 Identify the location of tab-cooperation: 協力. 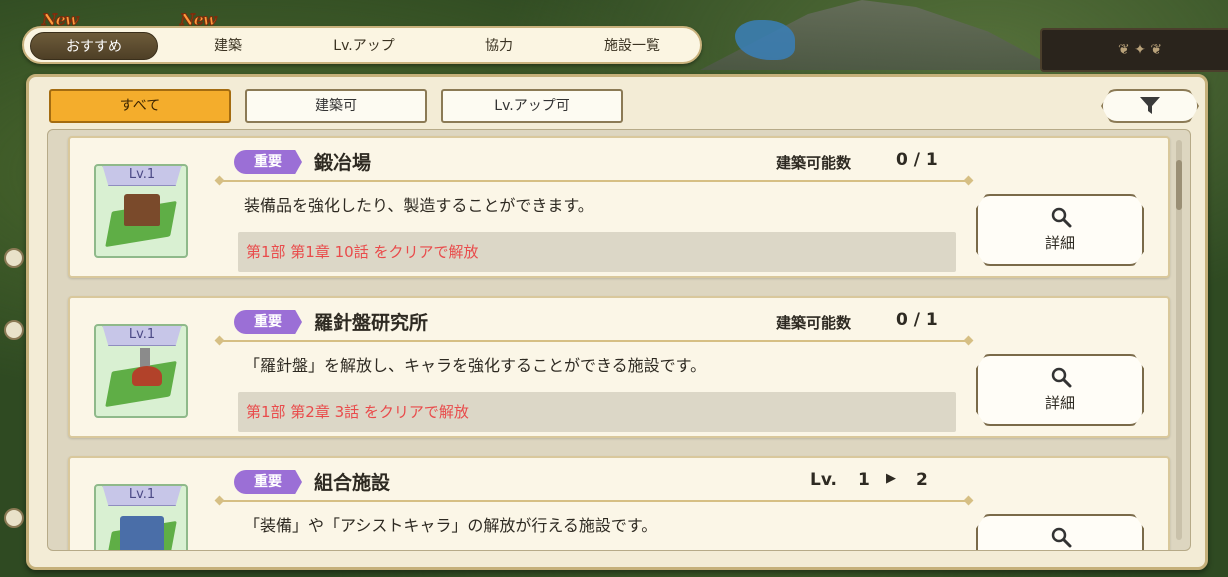
(499, 46).